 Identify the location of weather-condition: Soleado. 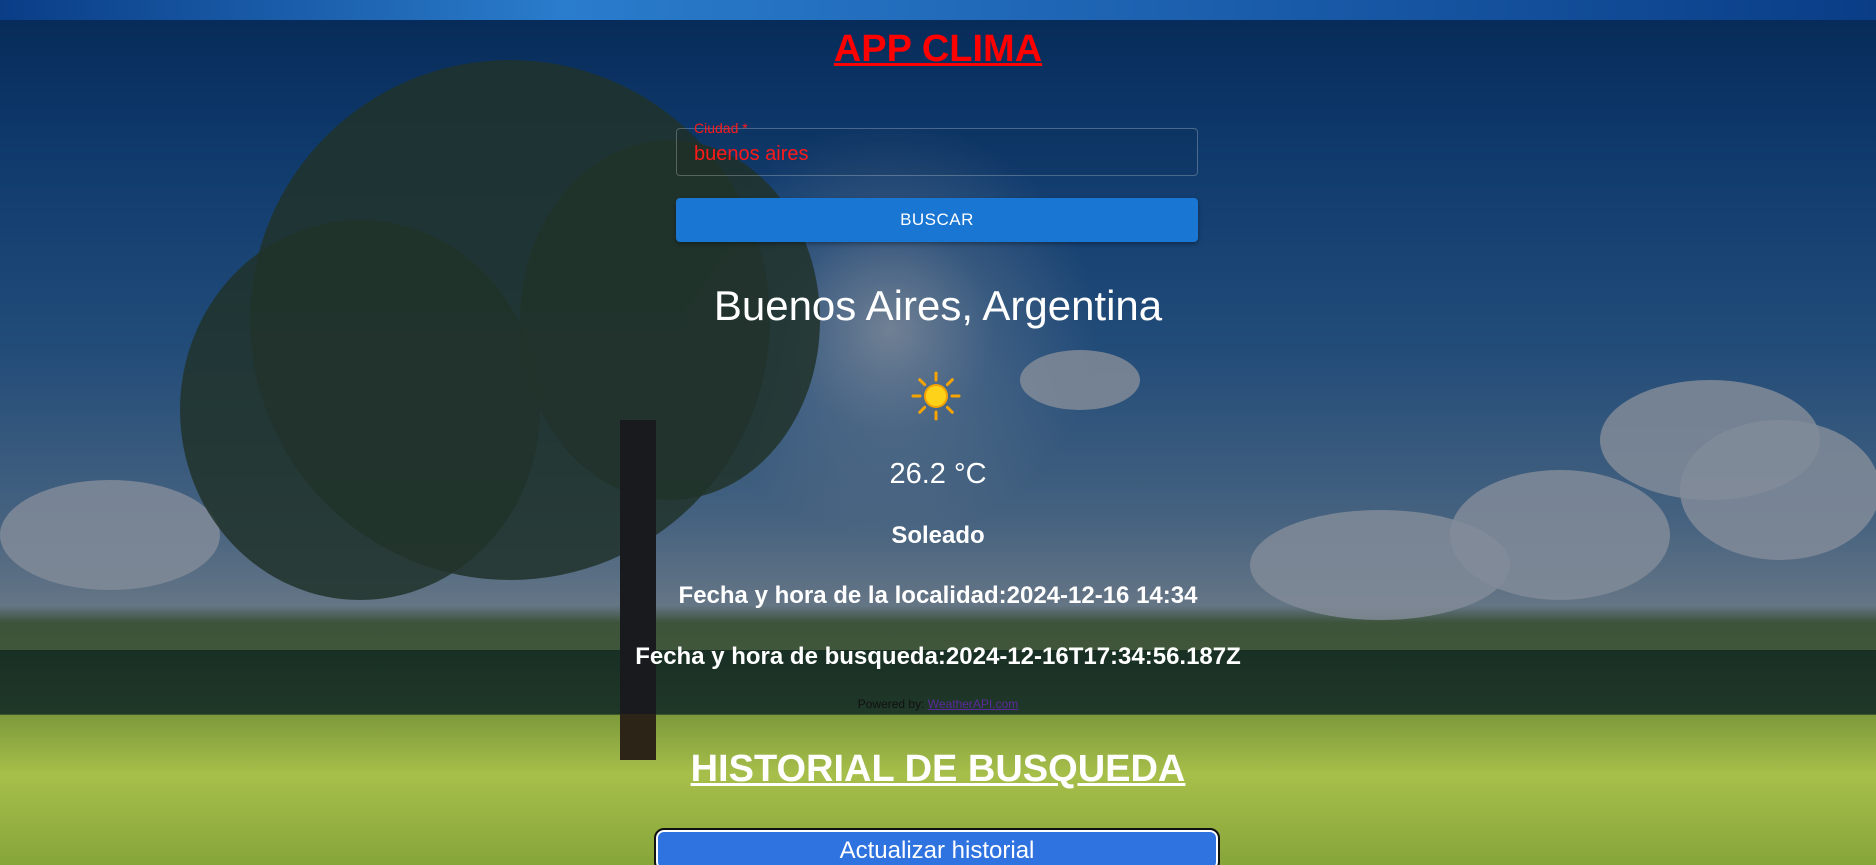
(938, 535).